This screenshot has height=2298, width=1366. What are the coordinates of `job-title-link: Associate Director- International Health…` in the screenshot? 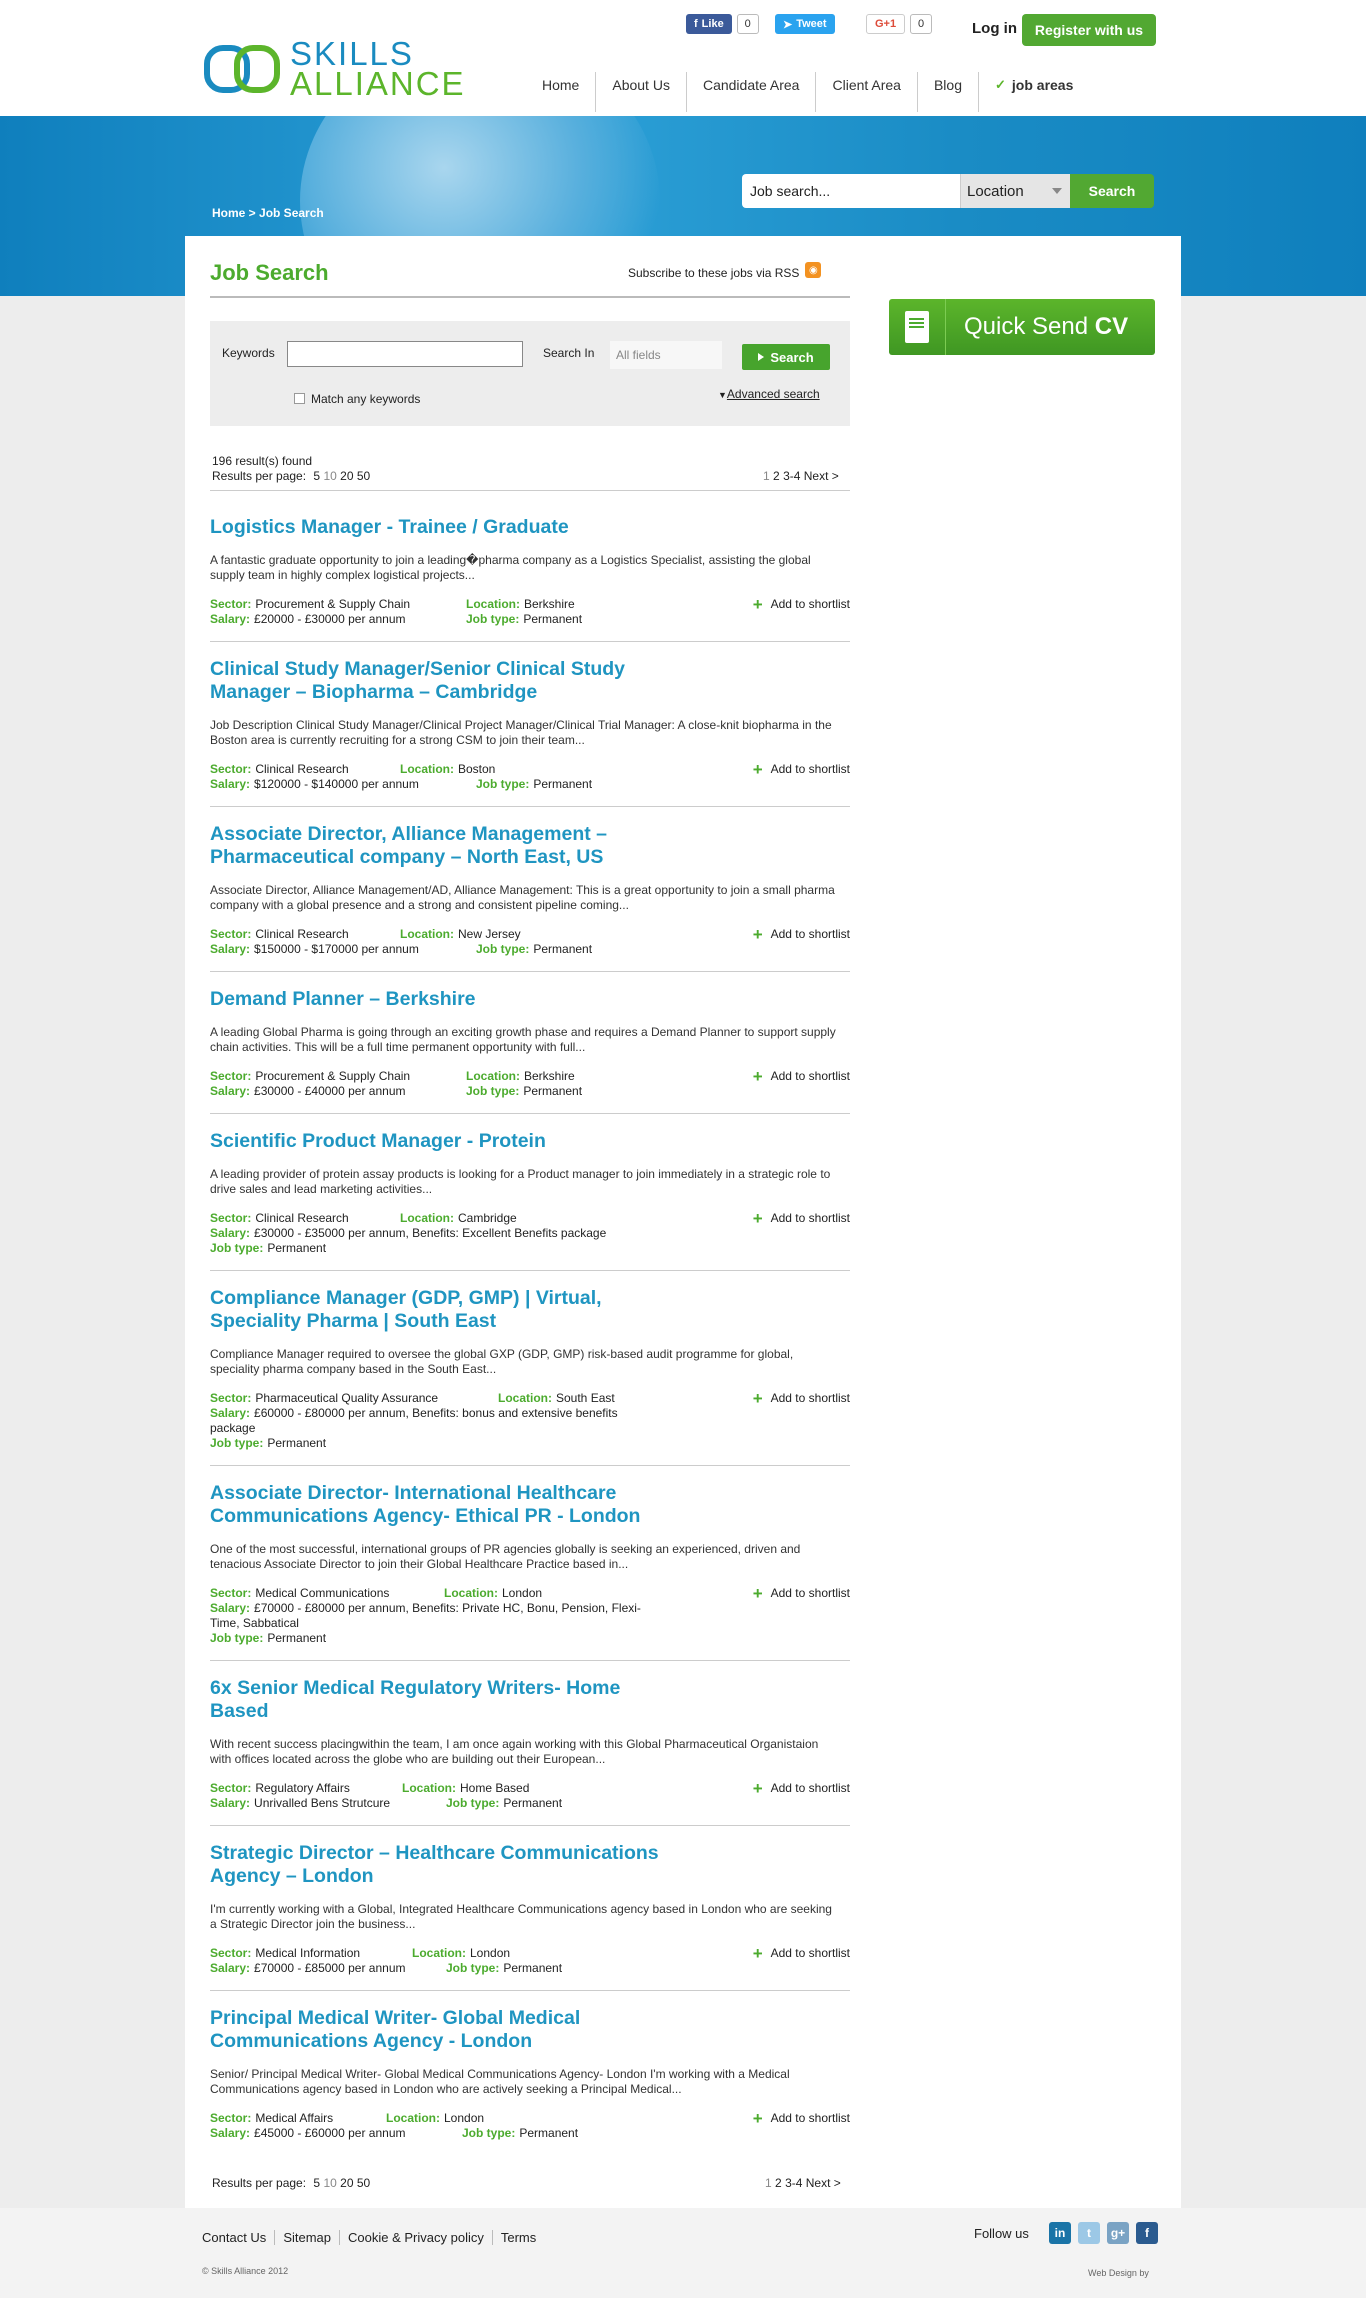 It's located at (445, 1505).